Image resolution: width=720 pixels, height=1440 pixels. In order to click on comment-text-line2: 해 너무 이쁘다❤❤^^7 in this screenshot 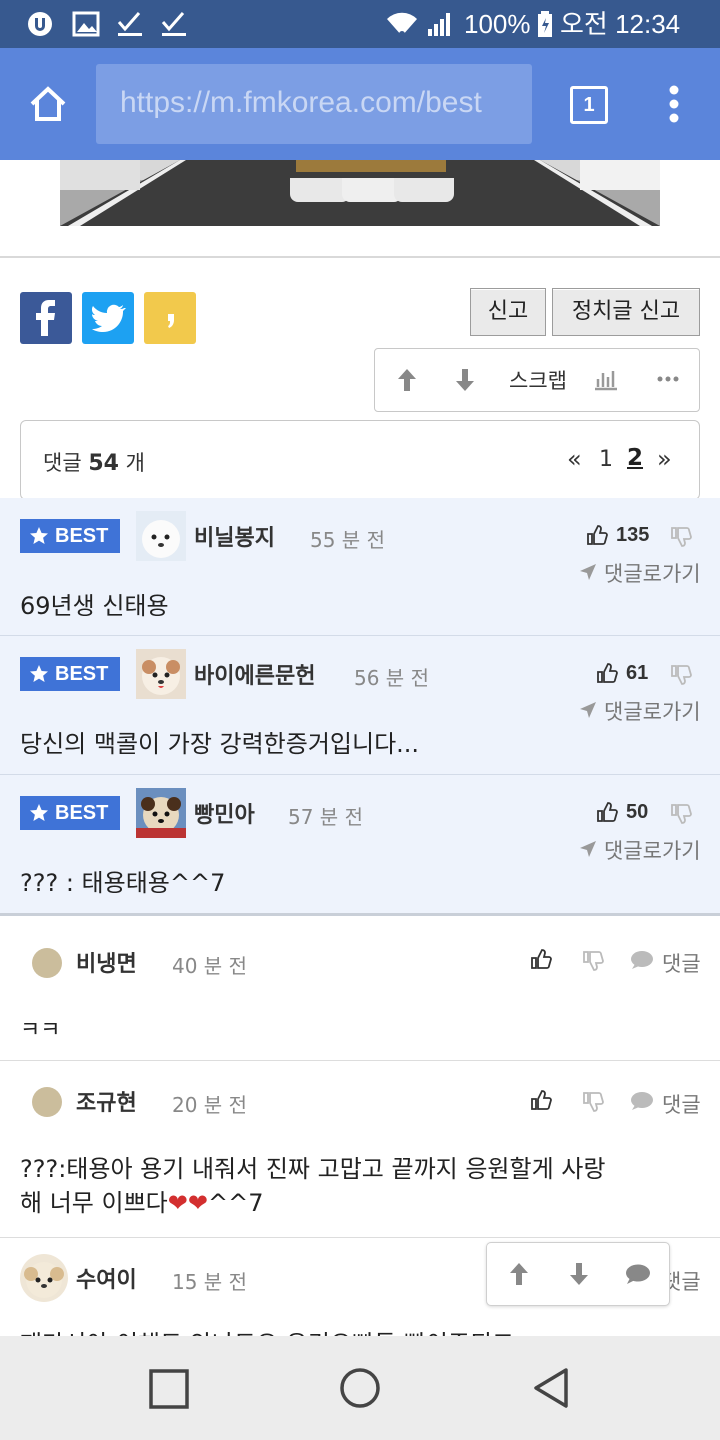, I will do `click(142, 1203)`.